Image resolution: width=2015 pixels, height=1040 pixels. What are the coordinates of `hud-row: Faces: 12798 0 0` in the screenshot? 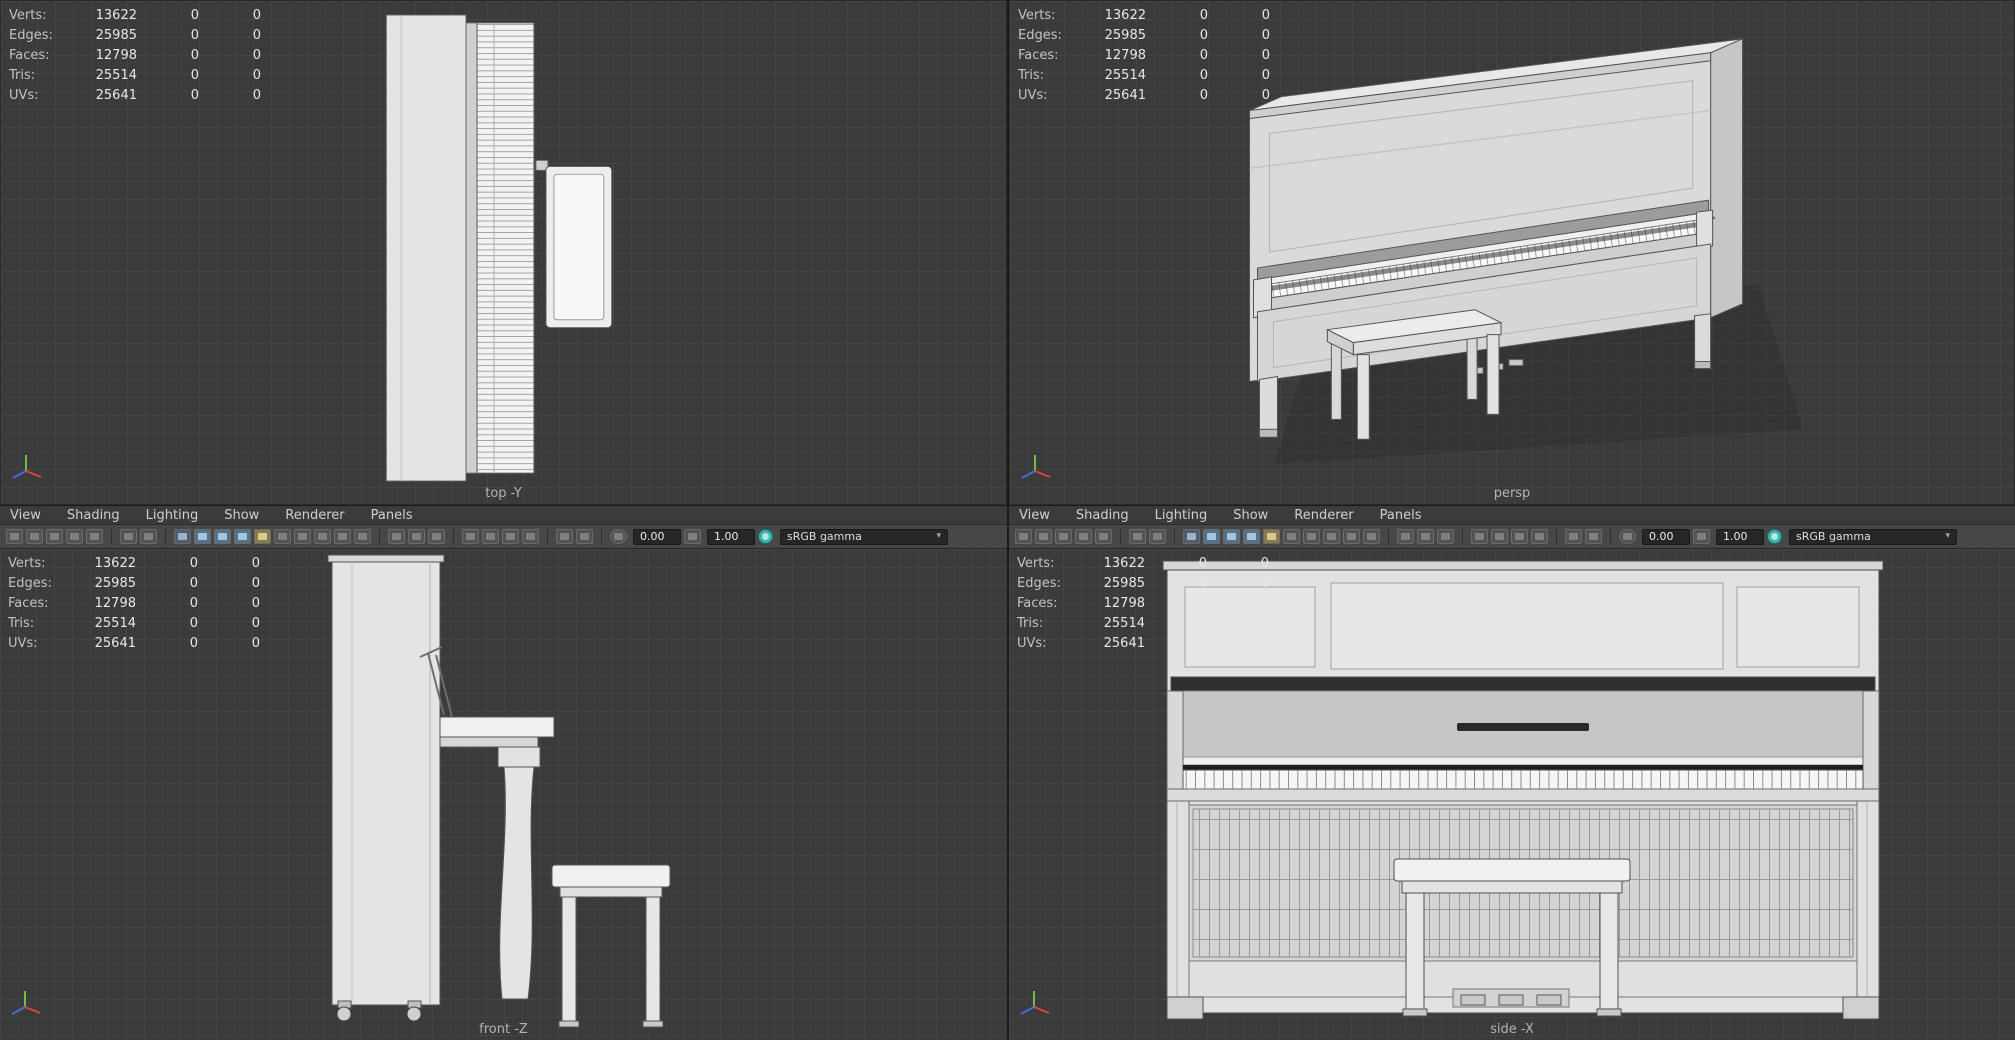 It's located at (1144, 55).